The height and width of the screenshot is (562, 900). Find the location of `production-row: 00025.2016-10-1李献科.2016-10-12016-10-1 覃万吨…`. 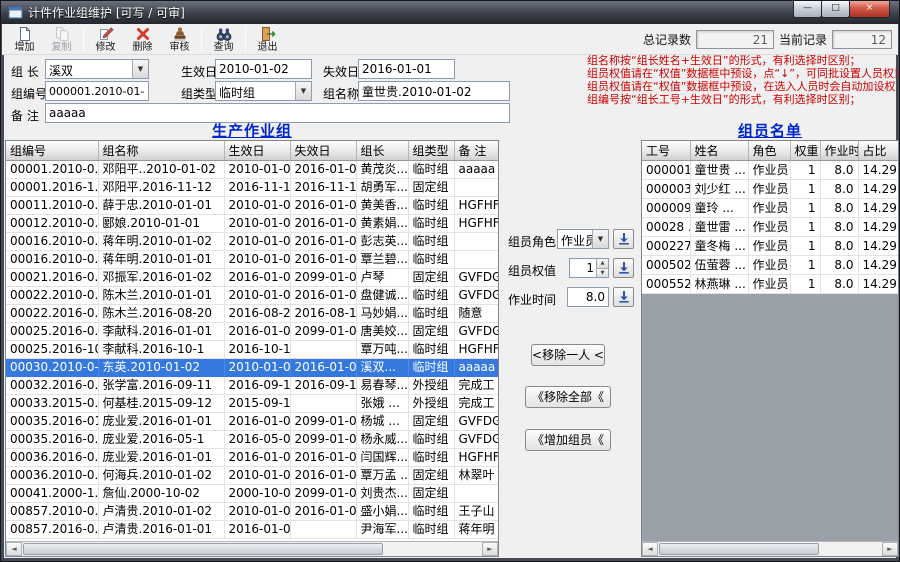

production-row: 00025.2016-10-1李献科.2016-10-12016-10-1 覃万吨… is located at coordinates (252, 349).